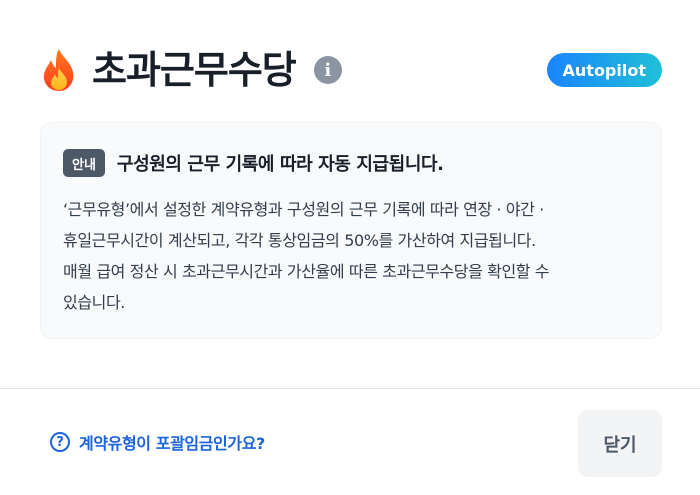 This screenshot has width=700, height=495. I want to click on notice-tag: 안내, so click(84, 163).